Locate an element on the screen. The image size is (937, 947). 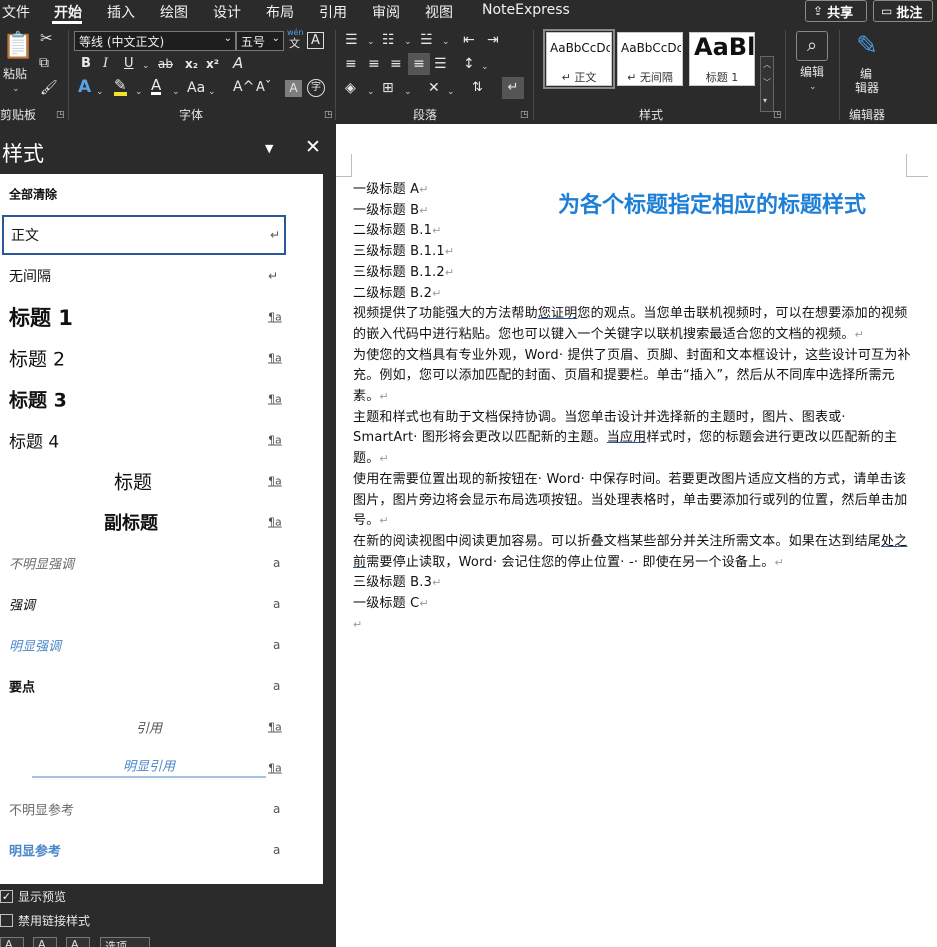
font-size-select: 五号 ⌄ is located at coordinates (260, 41).